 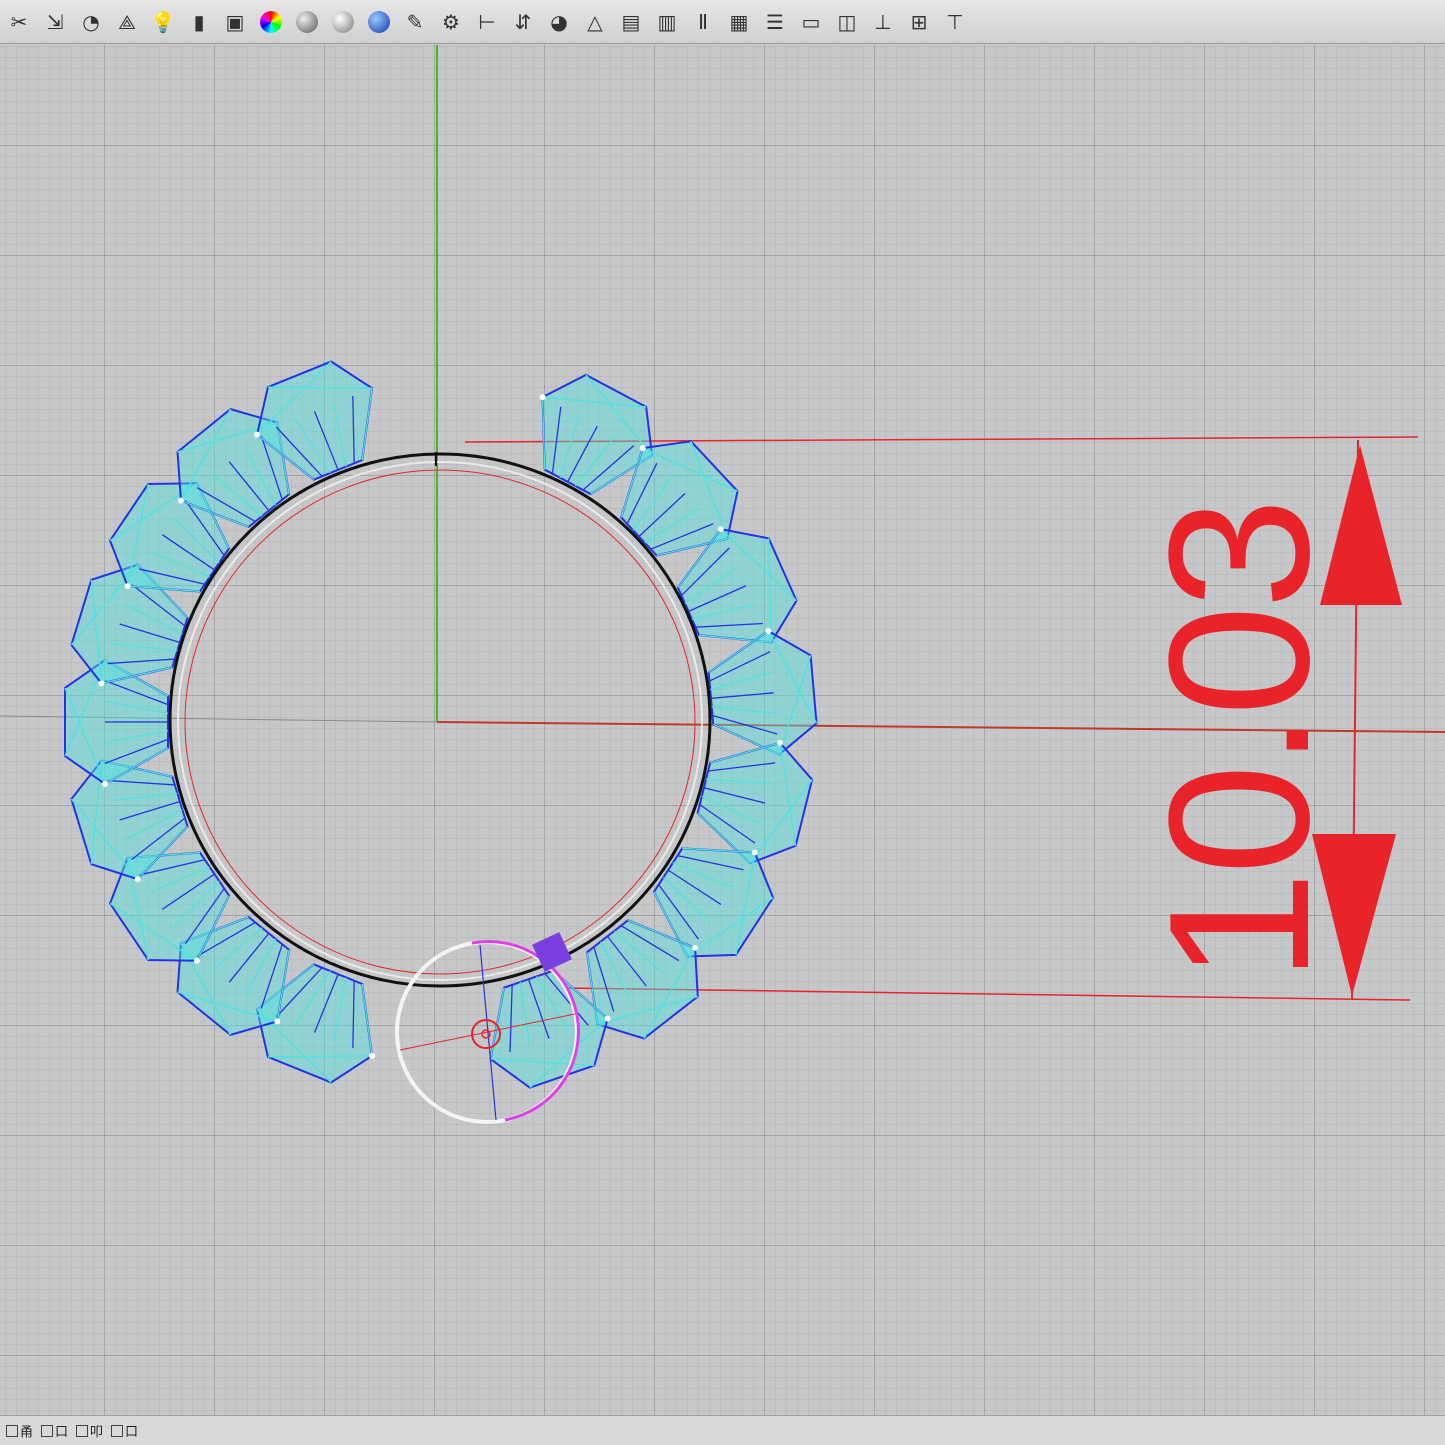 I want to click on scissors-icon: ✂, so click(x=19, y=22).